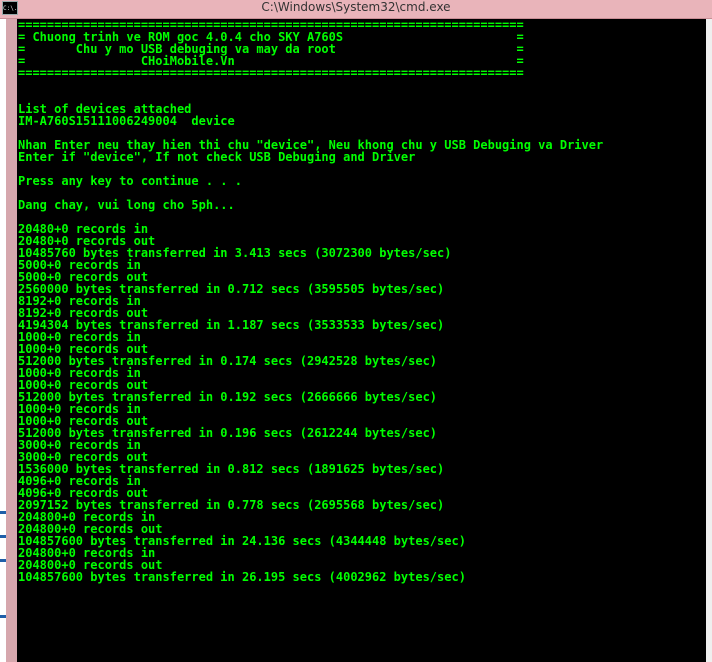  Describe the element at coordinates (356, 7) in the screenshot. I see `window-title: C:\Windows\System32\cmd.exe` at that location.